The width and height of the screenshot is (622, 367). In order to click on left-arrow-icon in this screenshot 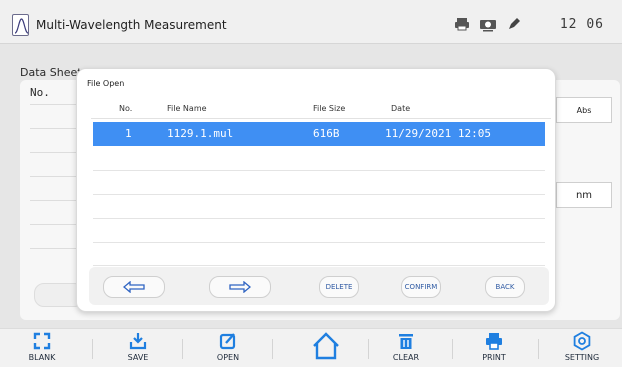, I will do `click(134, 287)`.